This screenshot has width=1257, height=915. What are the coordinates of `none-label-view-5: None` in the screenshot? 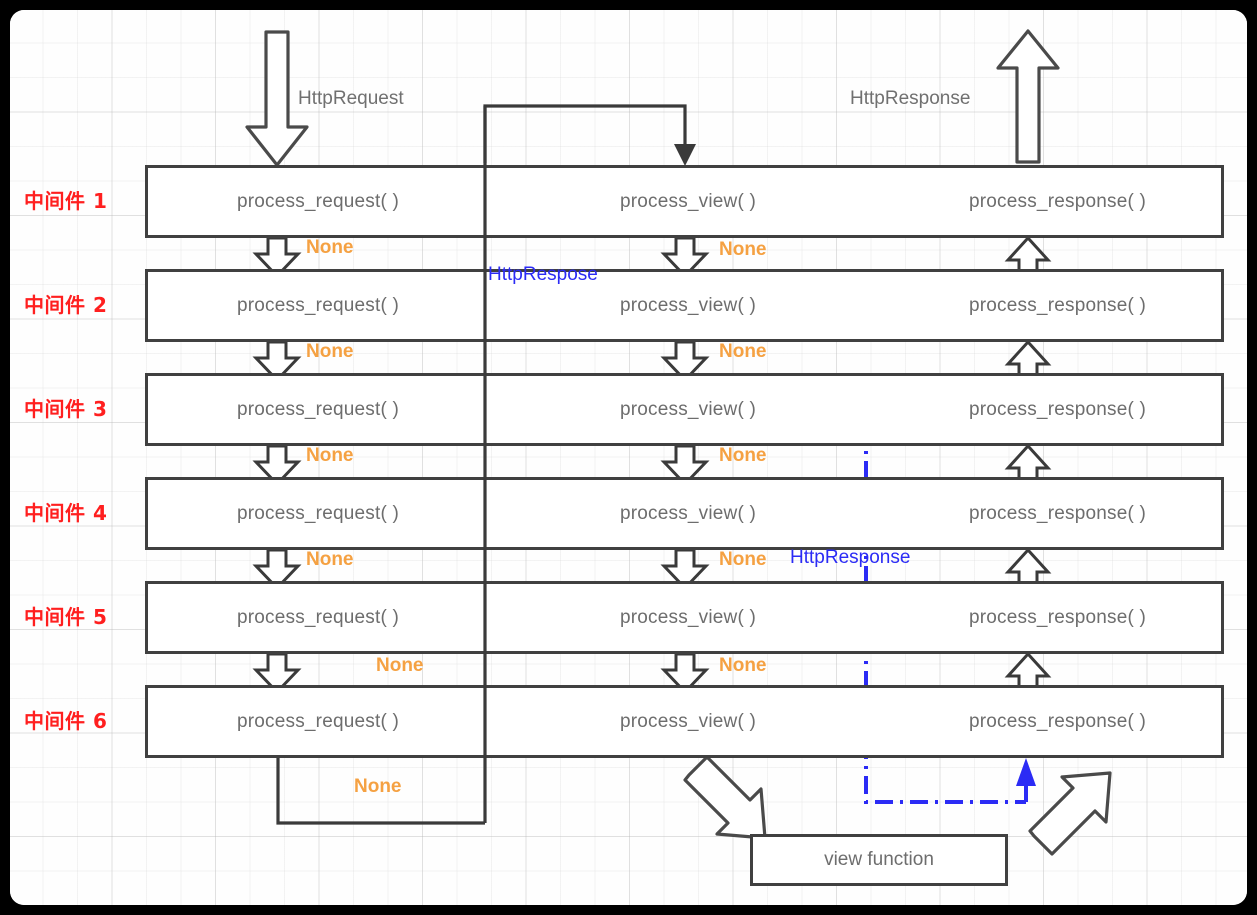 It's located at (743, 665).